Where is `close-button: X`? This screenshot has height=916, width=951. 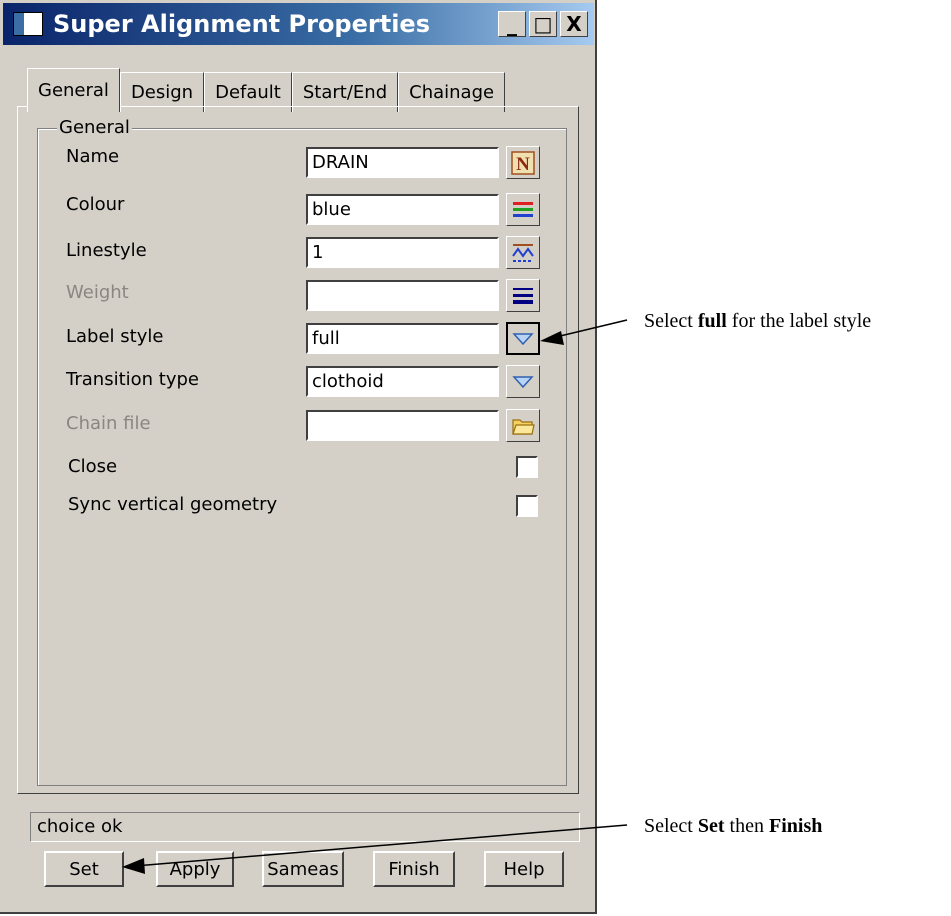 close-button: X is located at coordinates (574, 24).